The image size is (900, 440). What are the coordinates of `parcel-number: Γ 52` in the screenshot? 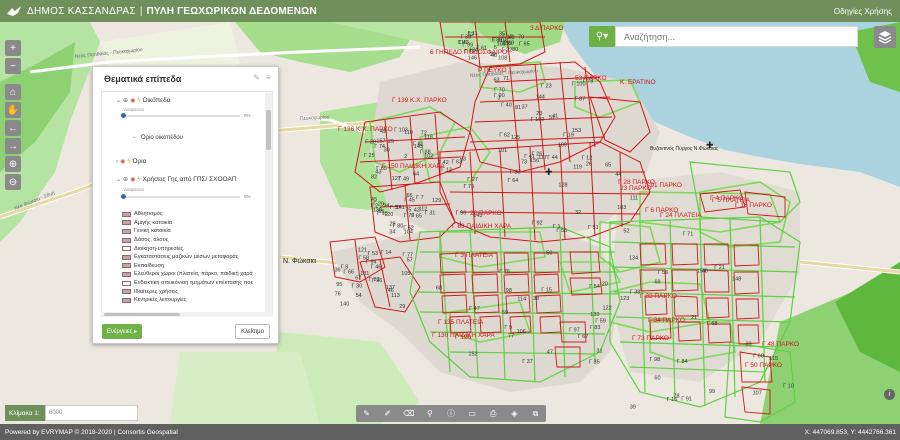 It's located at (408, 229).